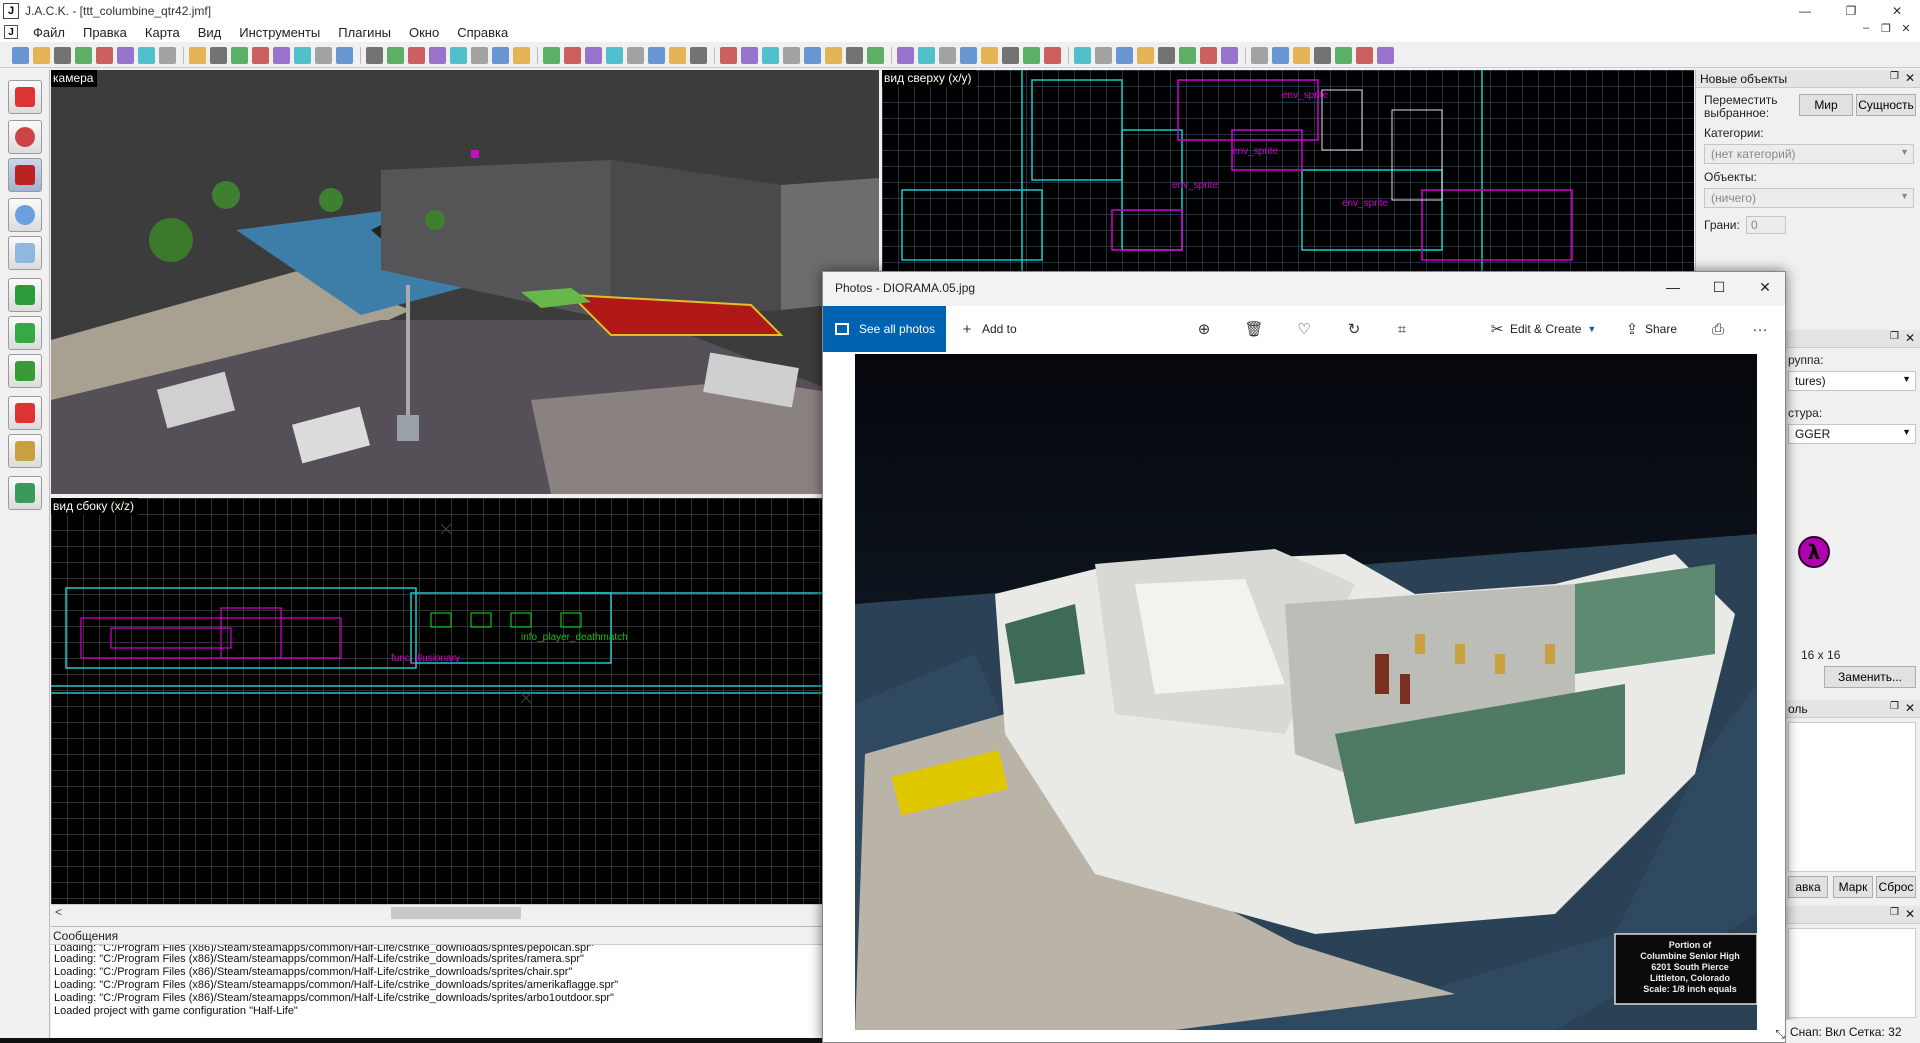  I want to click on side-viewport-scrollbar: <, so click(436, 912).